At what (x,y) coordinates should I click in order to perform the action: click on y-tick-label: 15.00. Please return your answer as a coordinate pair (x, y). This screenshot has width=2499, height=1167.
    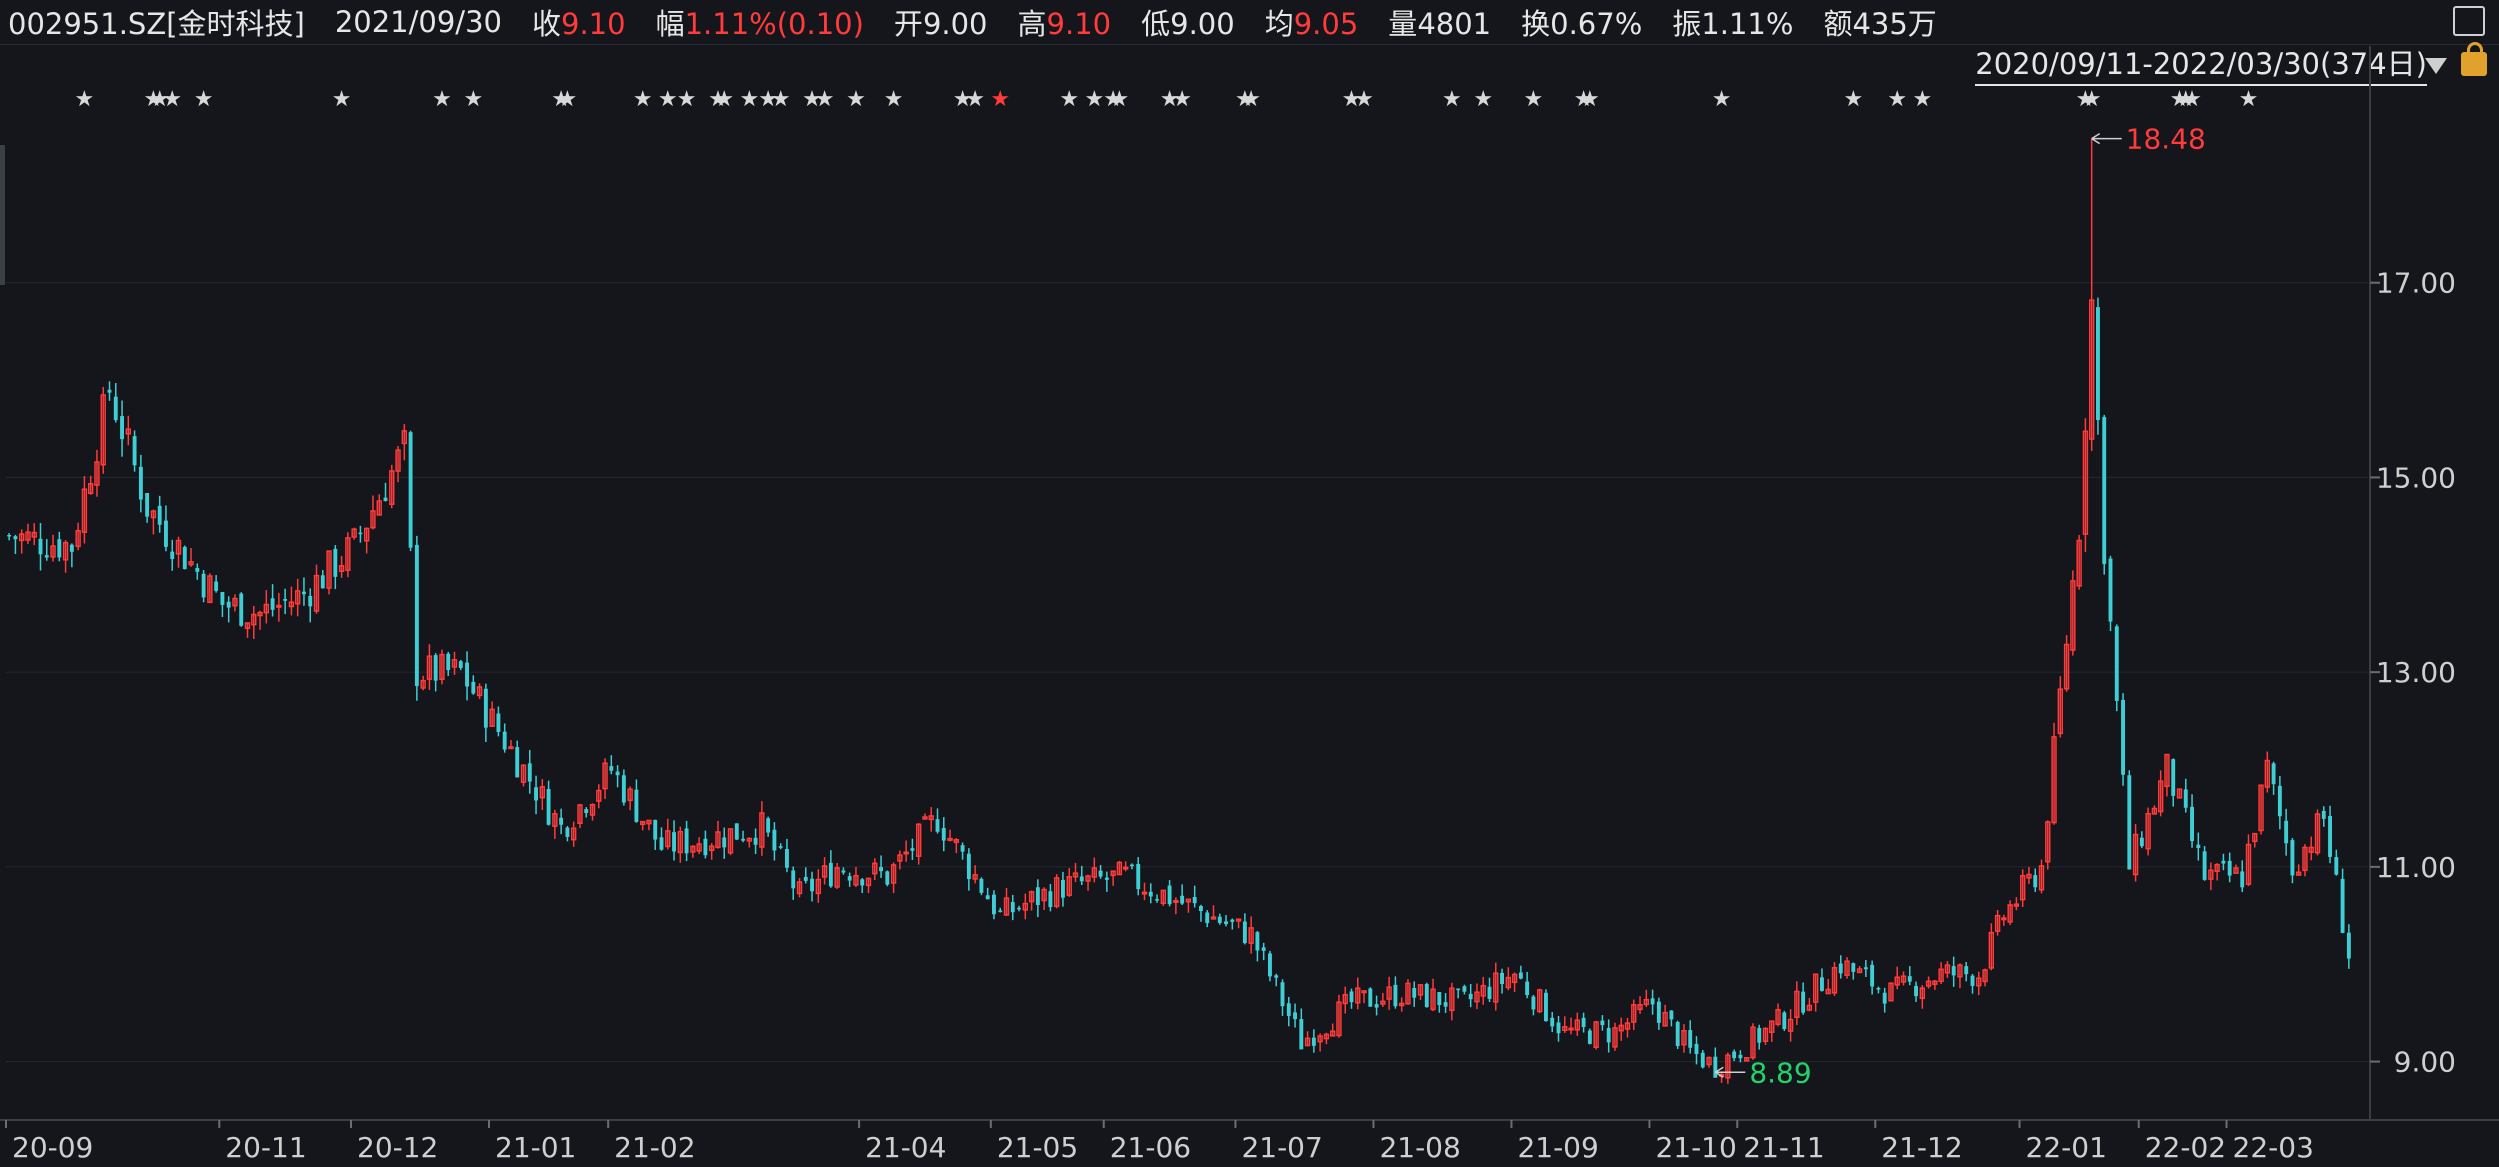
    Looking at the image, I should click on (2416, 477).